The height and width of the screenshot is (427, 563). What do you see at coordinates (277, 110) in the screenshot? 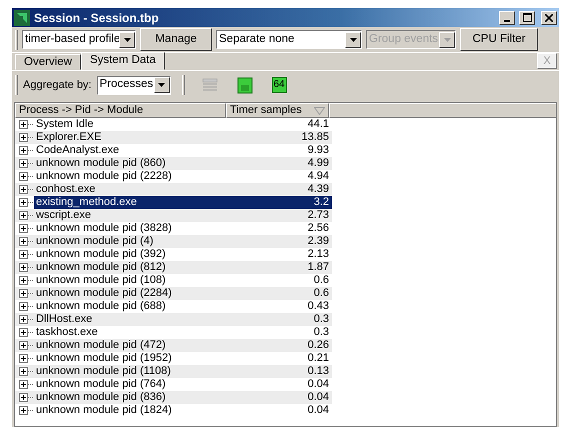
I see `column-header: Timer samples` at bounding box center [277, 110].